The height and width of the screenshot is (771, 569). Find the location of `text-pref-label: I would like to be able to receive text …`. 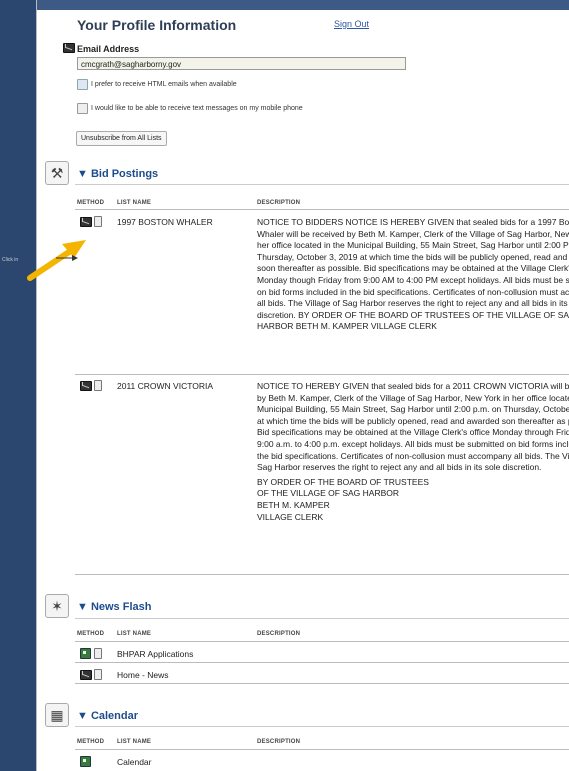

text-pref-label: I would like to be able to receive text … is located at coordinates (197, 108).